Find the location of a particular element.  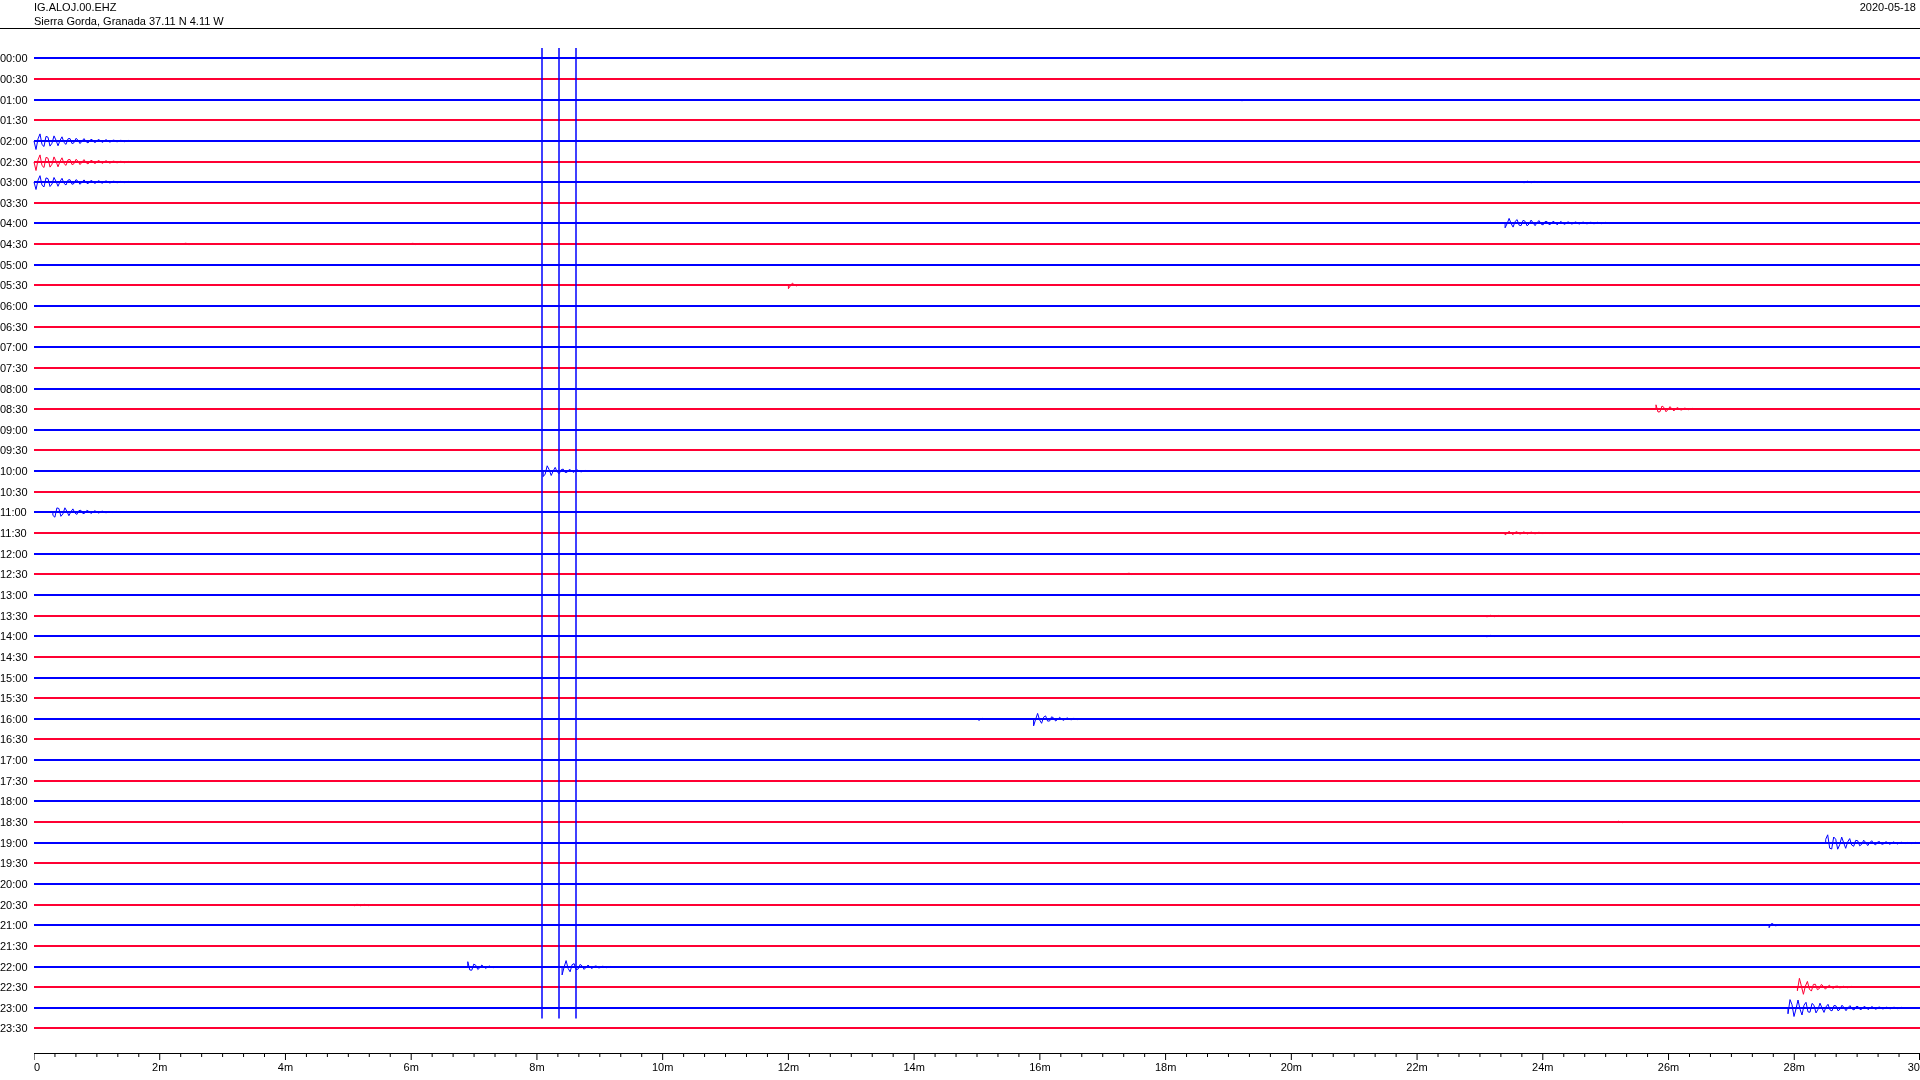

time-label: 04:30 is located at coordinates (14, 244).